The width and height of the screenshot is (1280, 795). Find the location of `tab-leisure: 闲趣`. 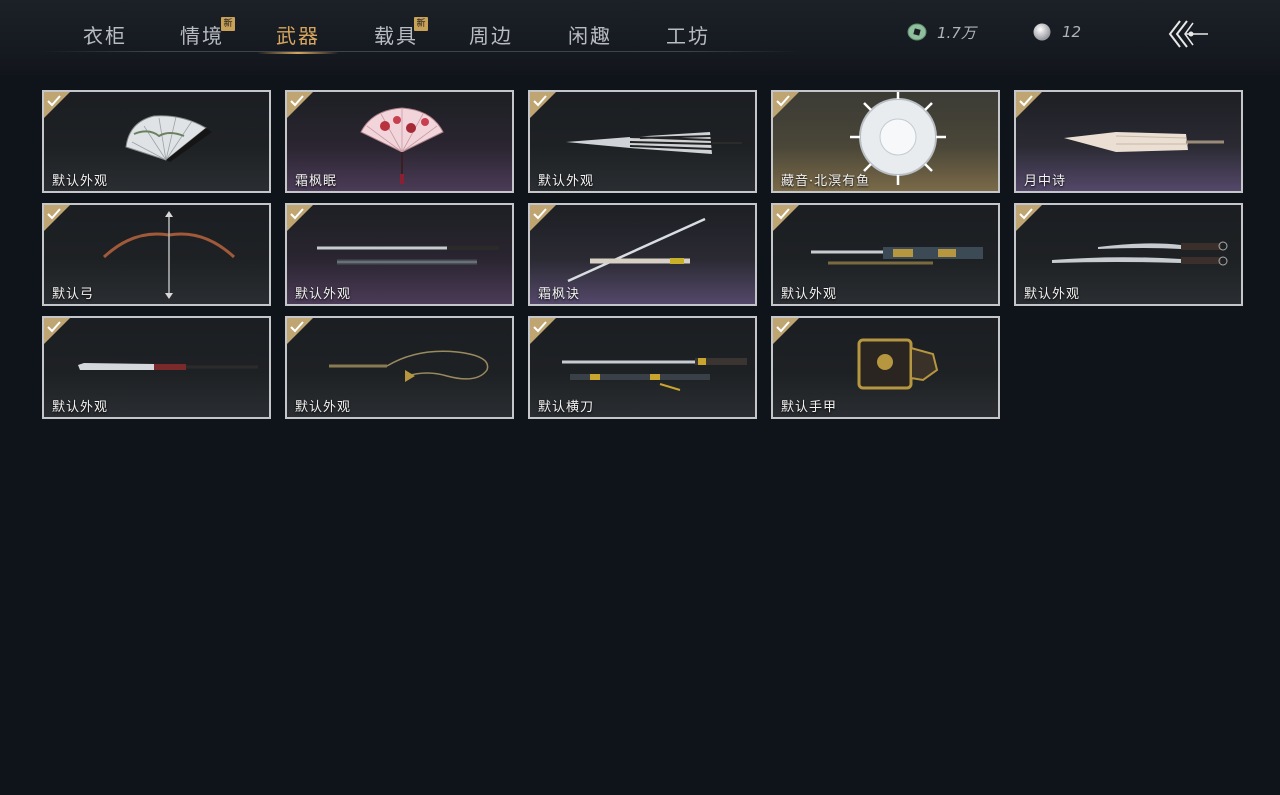

tab-leisure: 闲趣 is located at coordinates (590, 37).